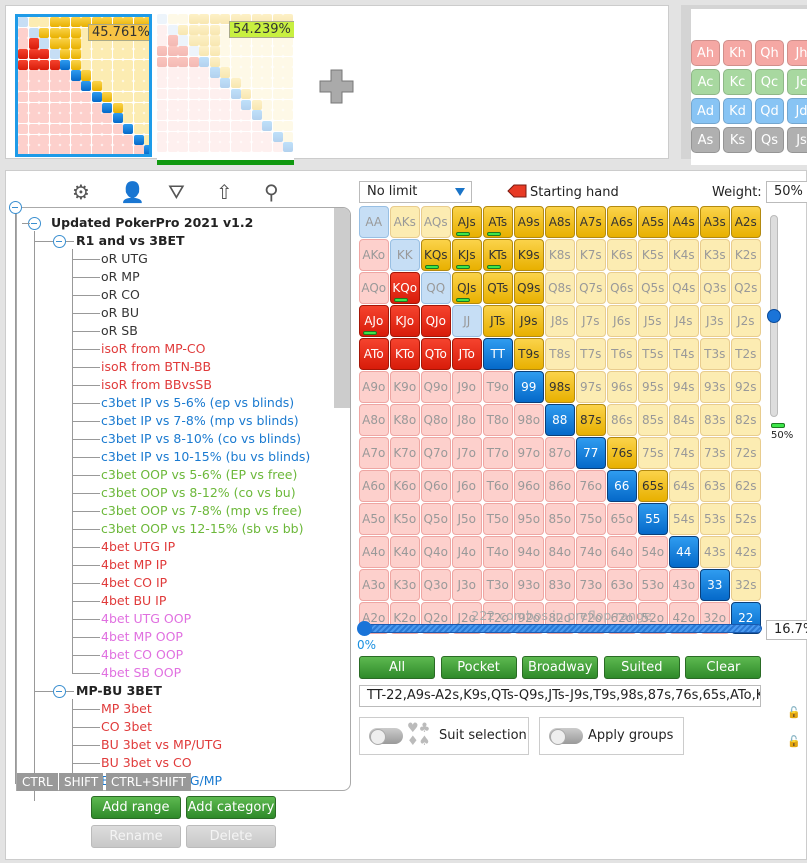  I want to click on tree-item: oR MP, so click(120, 277).